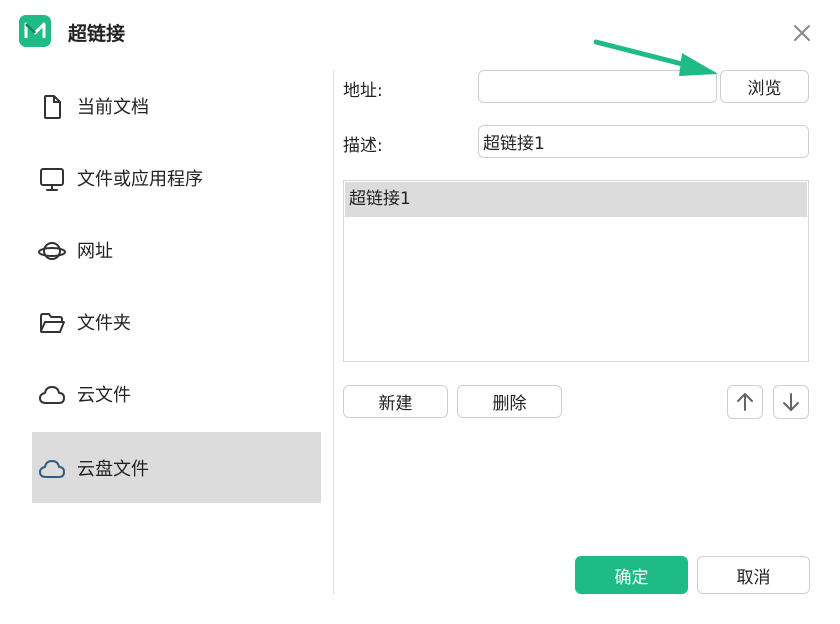 This screenshot has width=840, height=624. Describe the element at coordinates (52, 469) in the screenshot. I see `cloud-drive-icon` at that location.